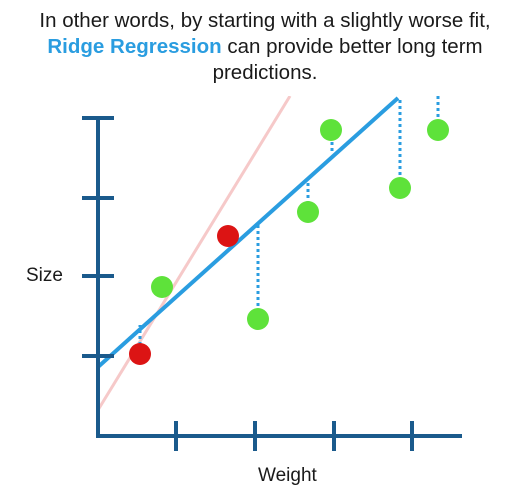 This screenshot has width=530, height=500. What do you see at coordinates (288, 475) in the screenshot?
I see `x-axis-label: Weight` at bounding box center [288, 475].